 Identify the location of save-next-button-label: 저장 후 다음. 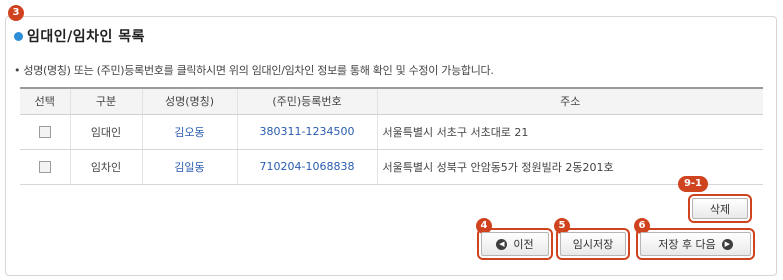
(687, 244).